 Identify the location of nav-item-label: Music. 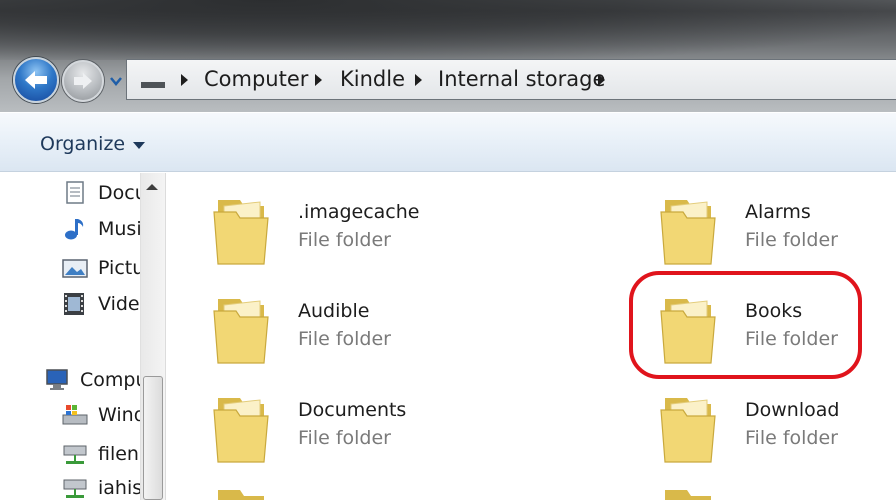
(120, 229).